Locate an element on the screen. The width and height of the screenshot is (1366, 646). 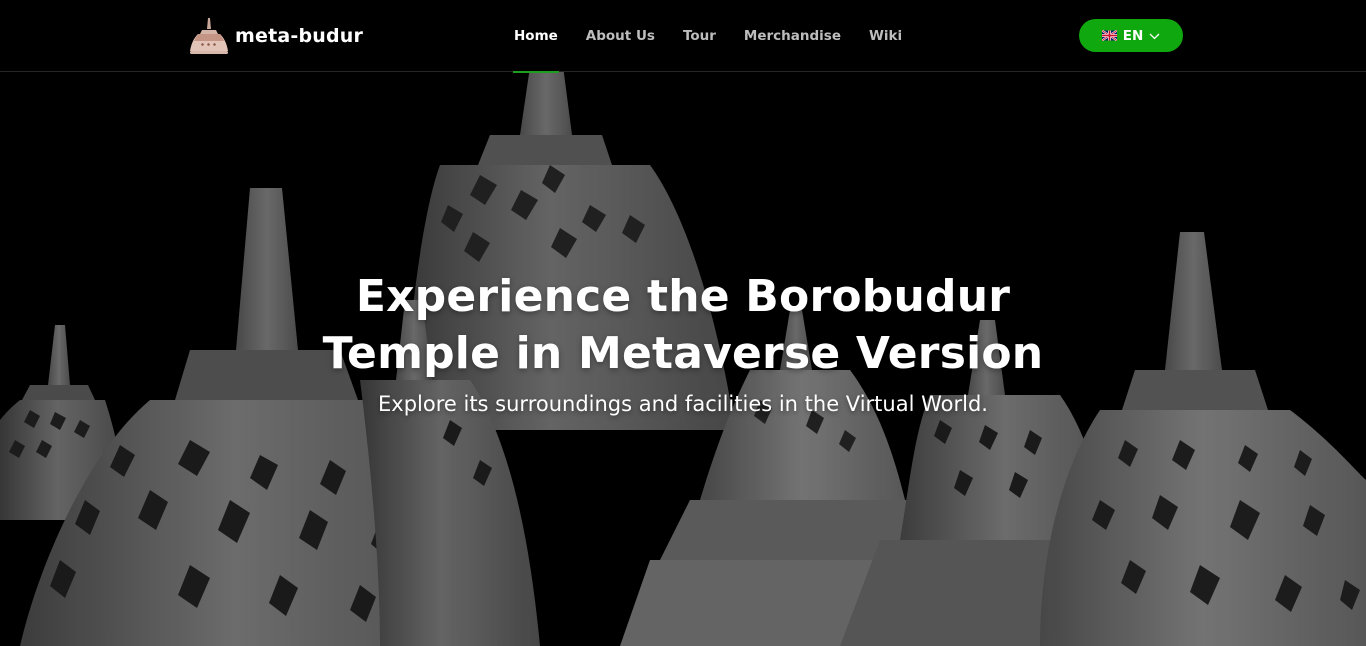
nav-item-home: Home is located at coordinates (536, 36).